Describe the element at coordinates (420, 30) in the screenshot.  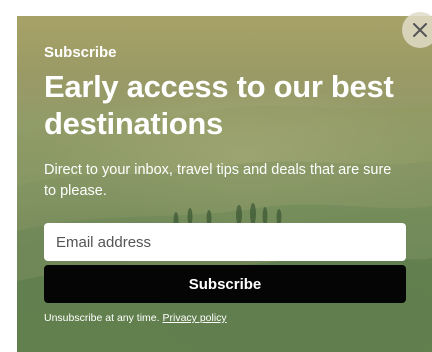
I see `close-icon` at that location.